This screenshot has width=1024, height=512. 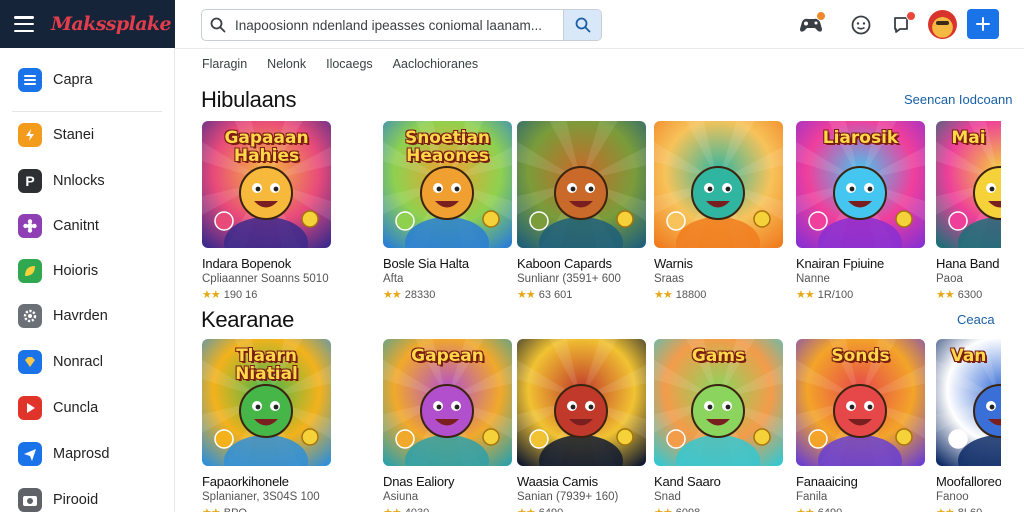 What do you see at coordinates (447, 184) in the screenshot?
I see `game-thumbnail: Snoetian Heaones` at bounding box center [447, 184].